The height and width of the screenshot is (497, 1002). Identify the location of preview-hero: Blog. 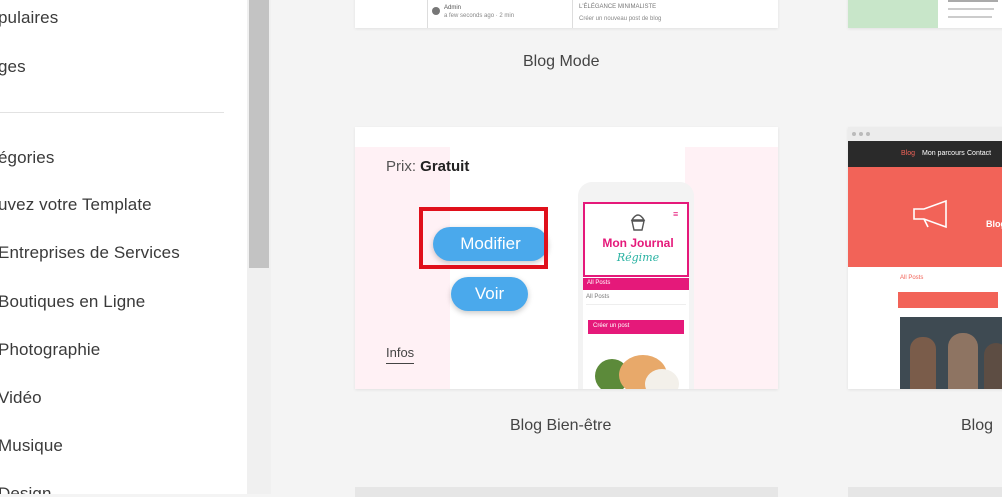
(925, 217).